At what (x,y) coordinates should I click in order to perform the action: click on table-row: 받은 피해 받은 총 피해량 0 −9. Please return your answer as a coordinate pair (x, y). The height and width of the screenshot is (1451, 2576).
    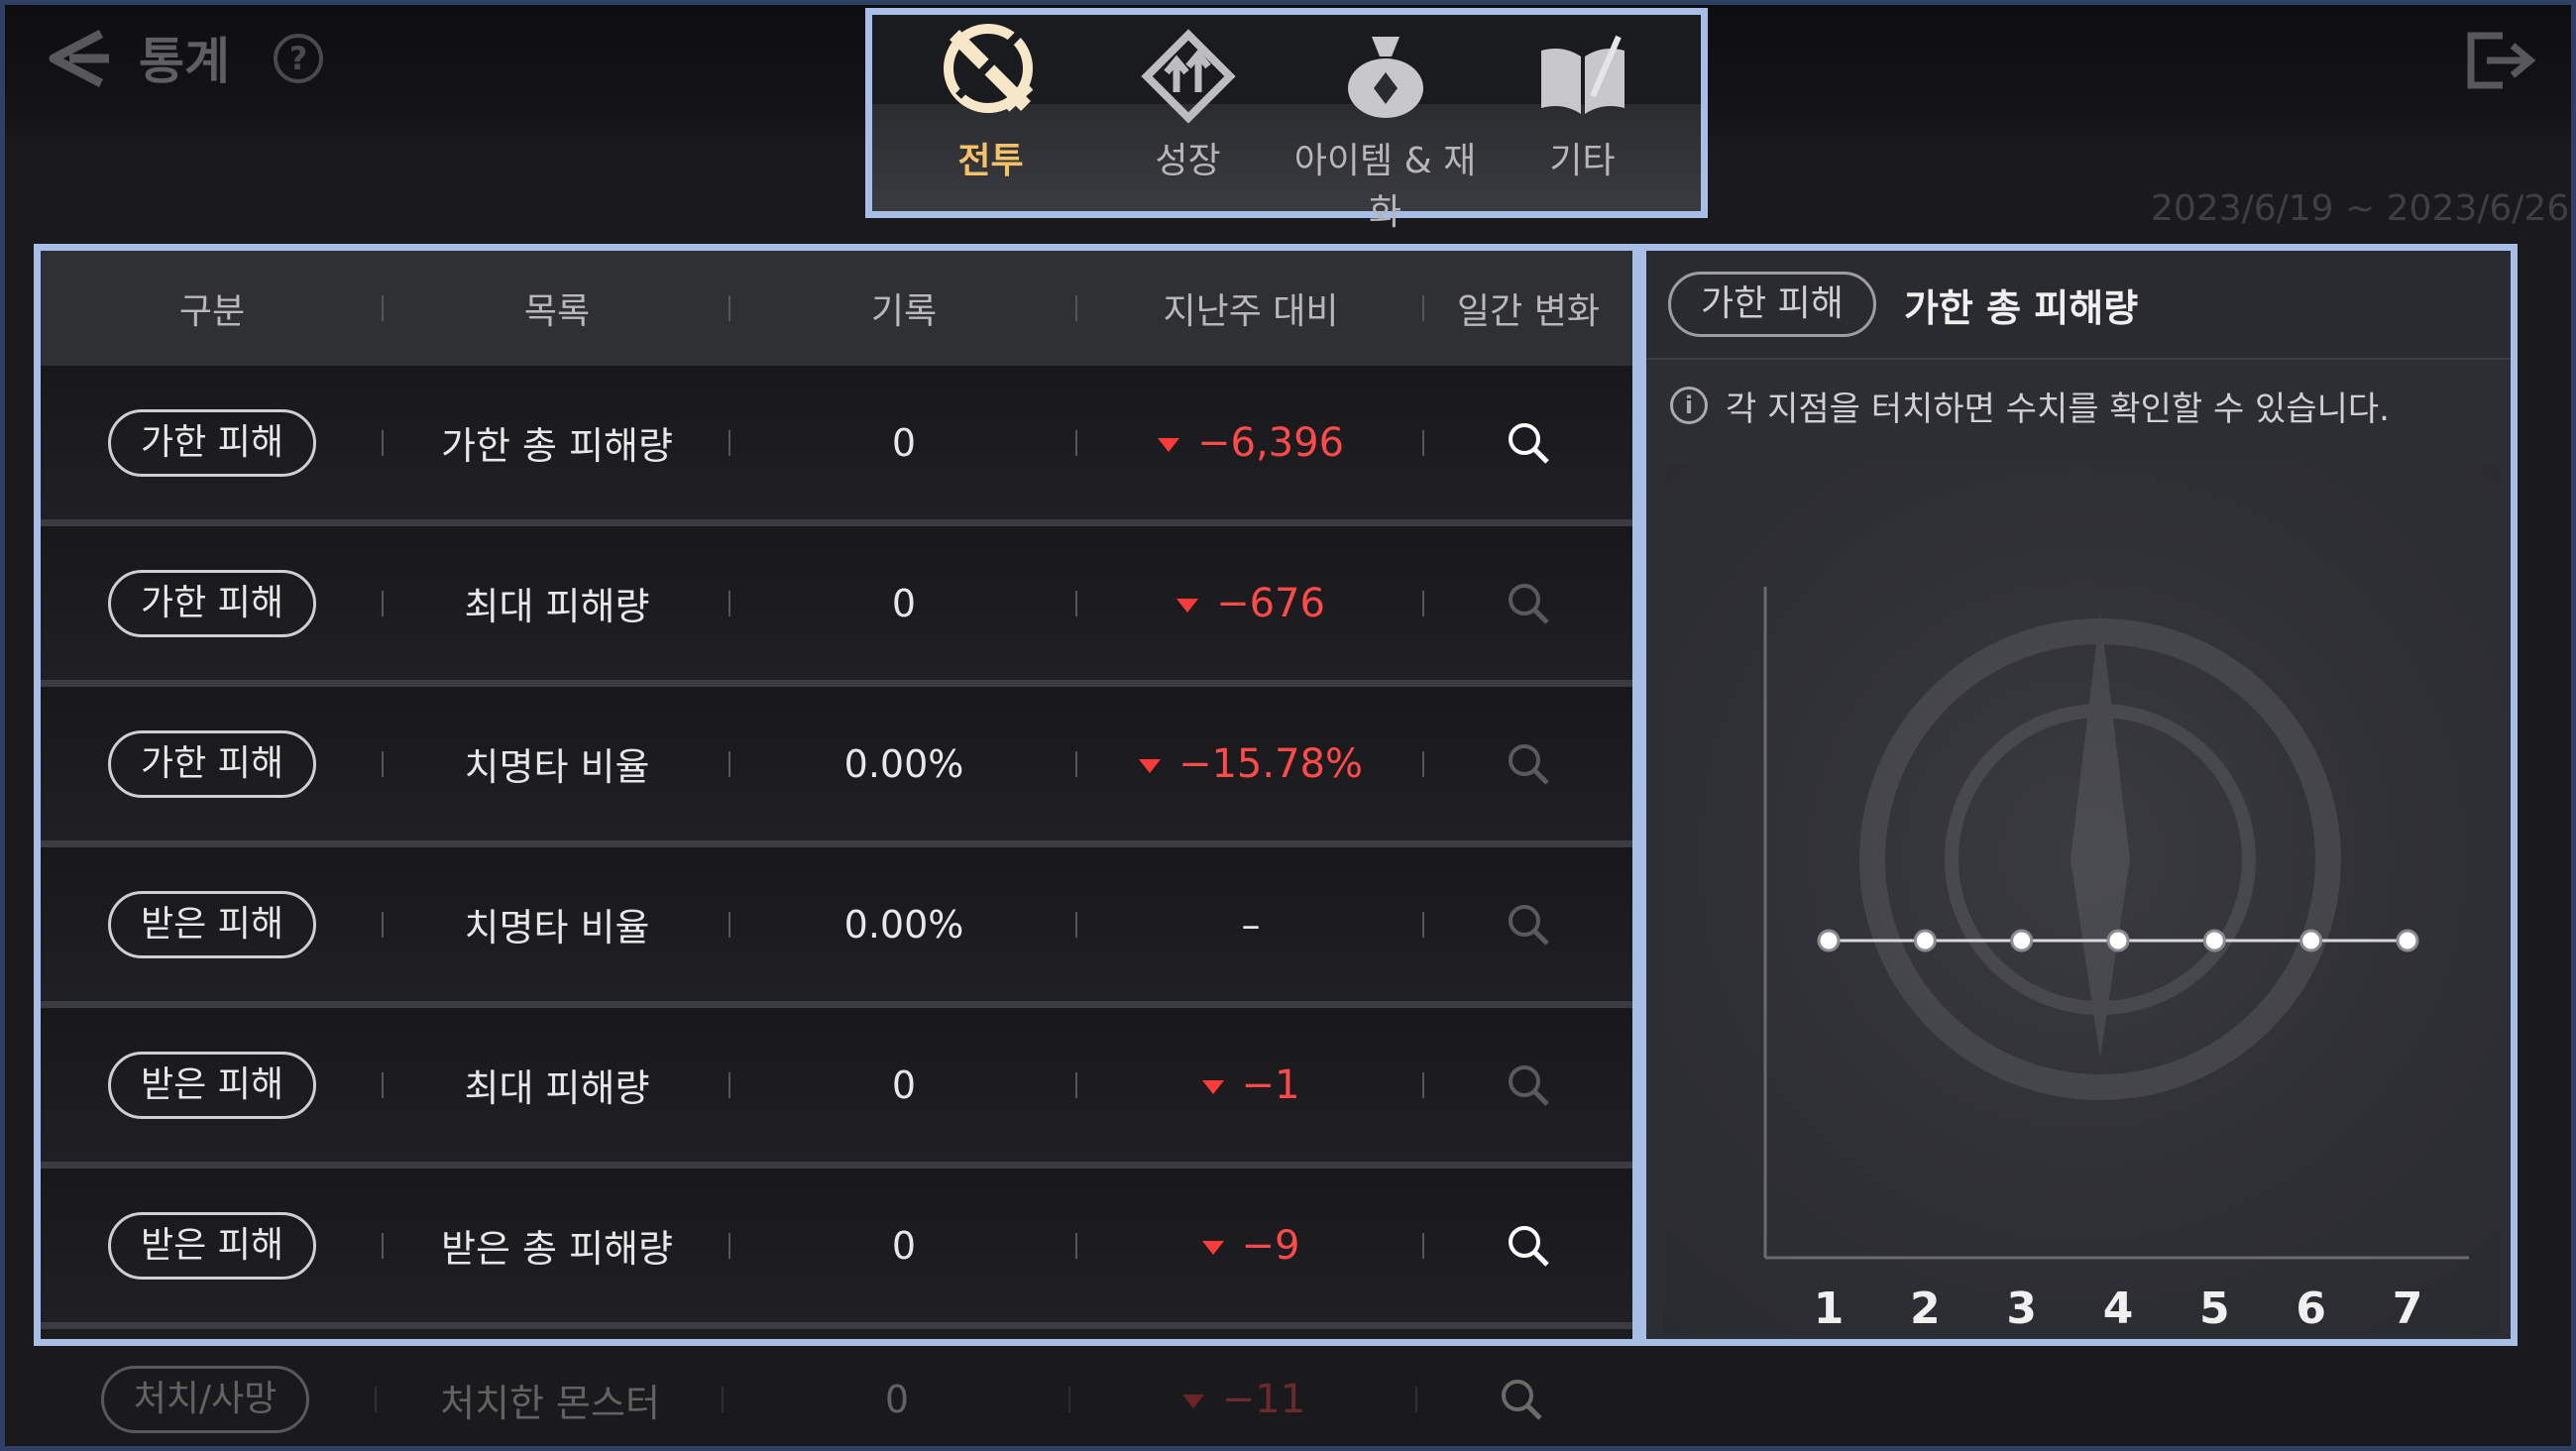
    Looking at the image, I should click on (836, 1249).